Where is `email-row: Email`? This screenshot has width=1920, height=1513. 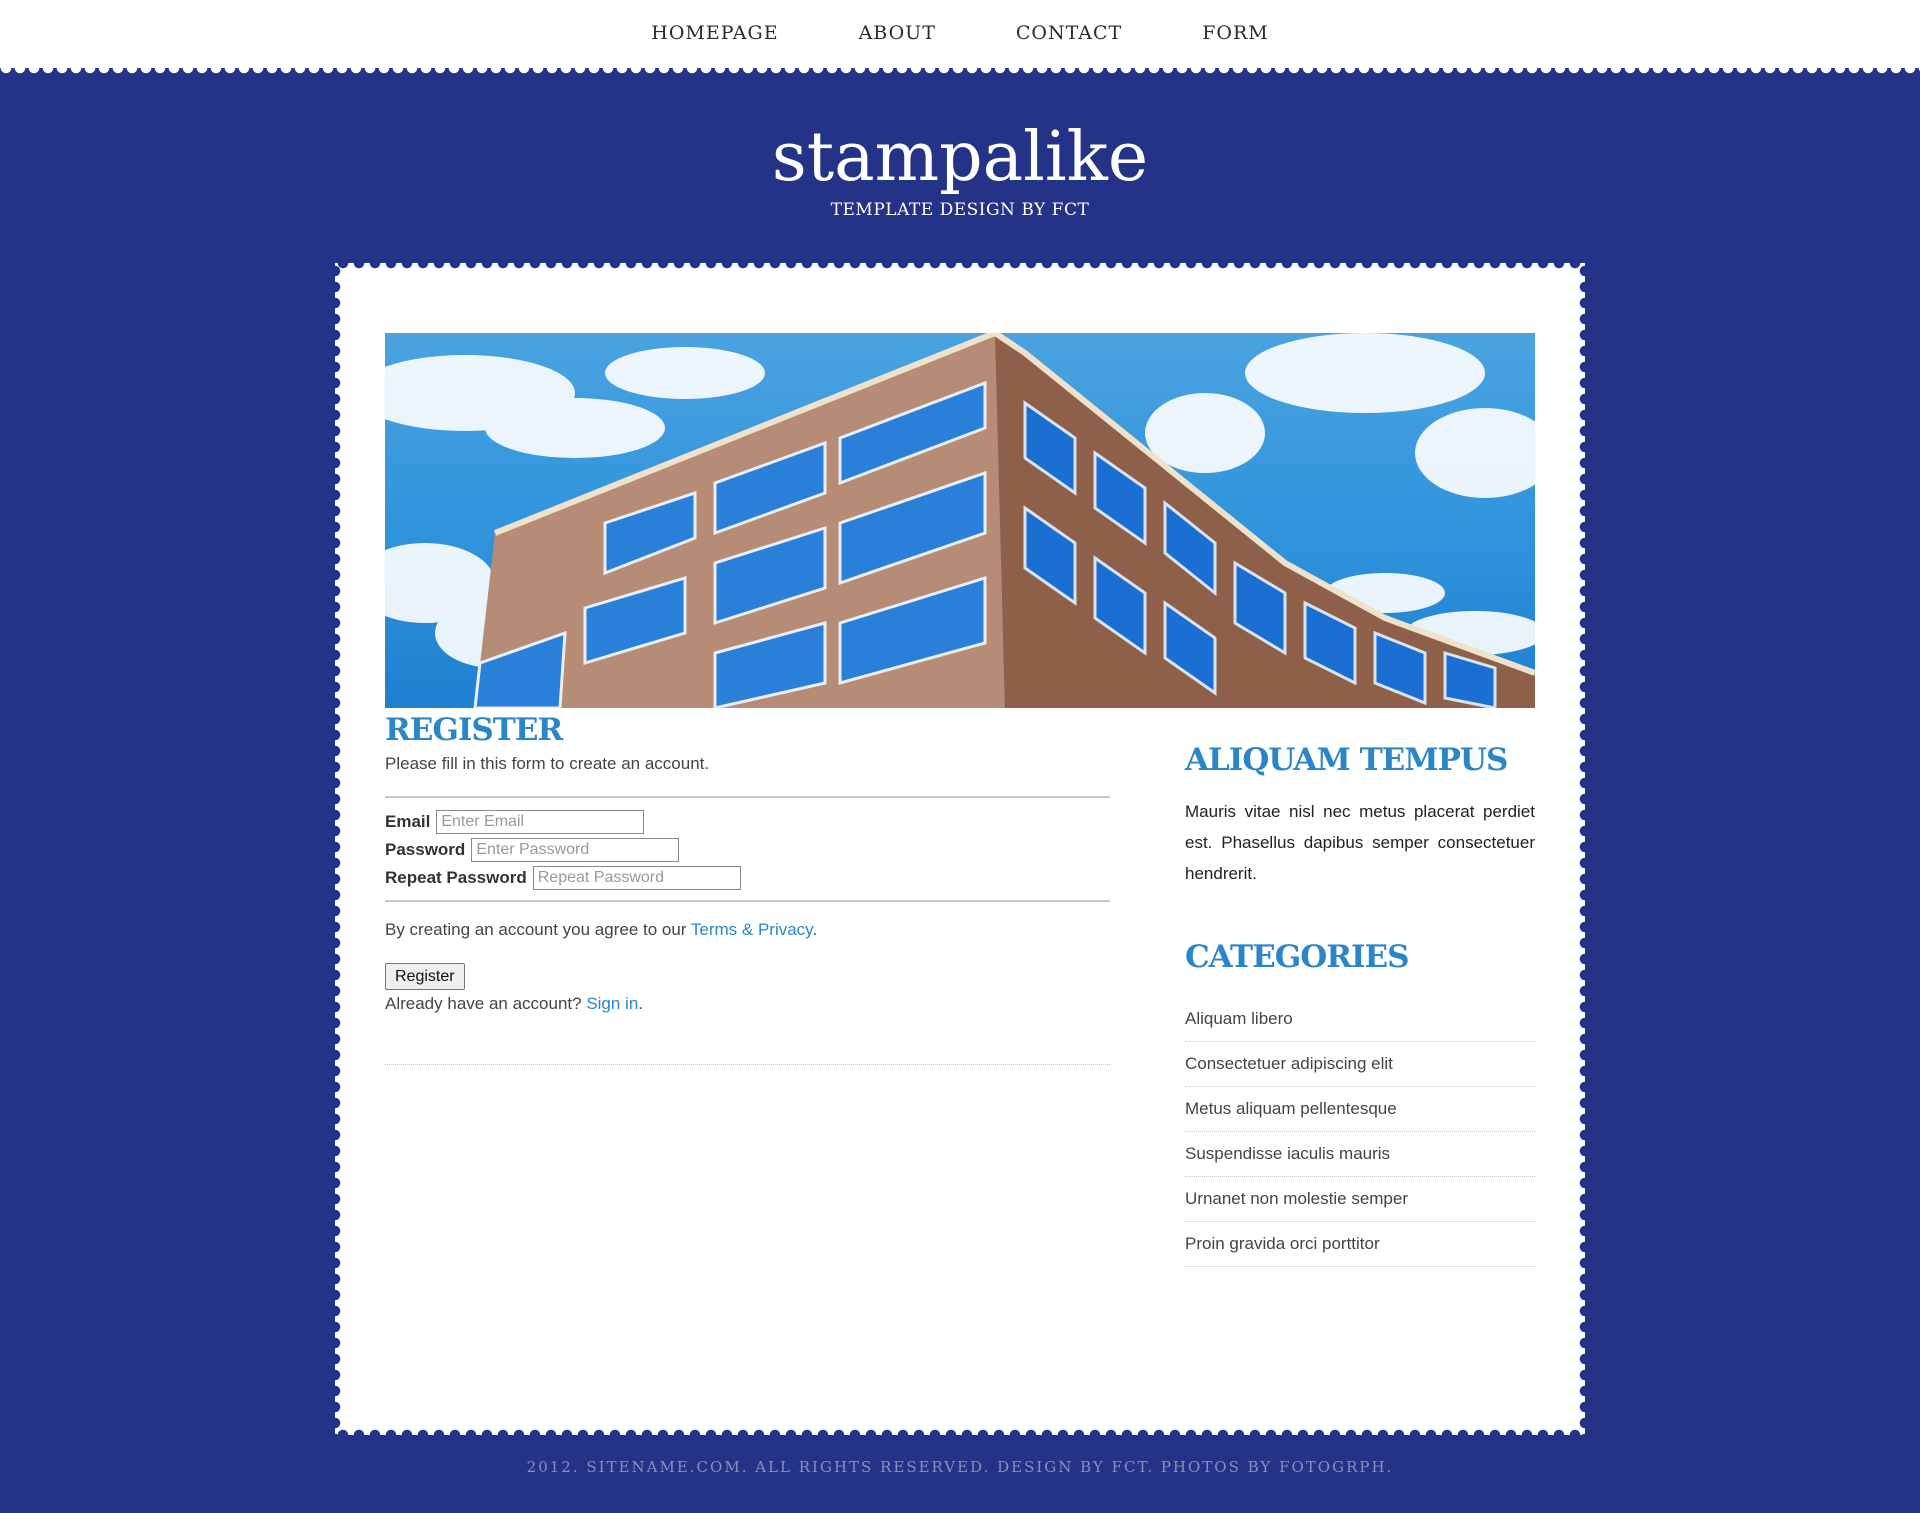 email-row: Email is located at coordinates (747, 822).